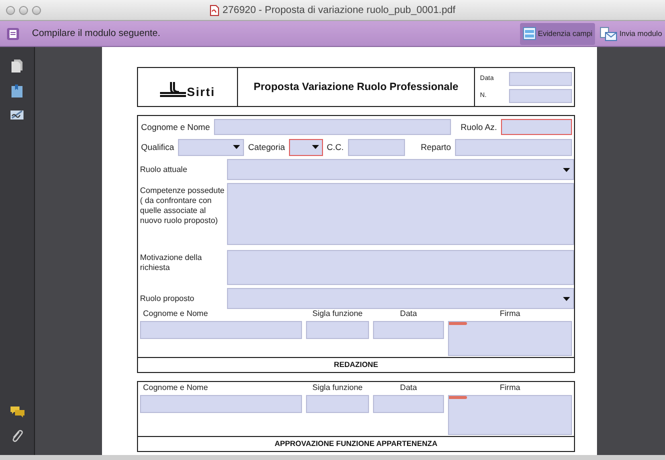 The image size is (665, 460). What do you see at coordinates (214, 10) in the screenshot?
I see `pdf-file-icon` at bounding box center [214, 10].